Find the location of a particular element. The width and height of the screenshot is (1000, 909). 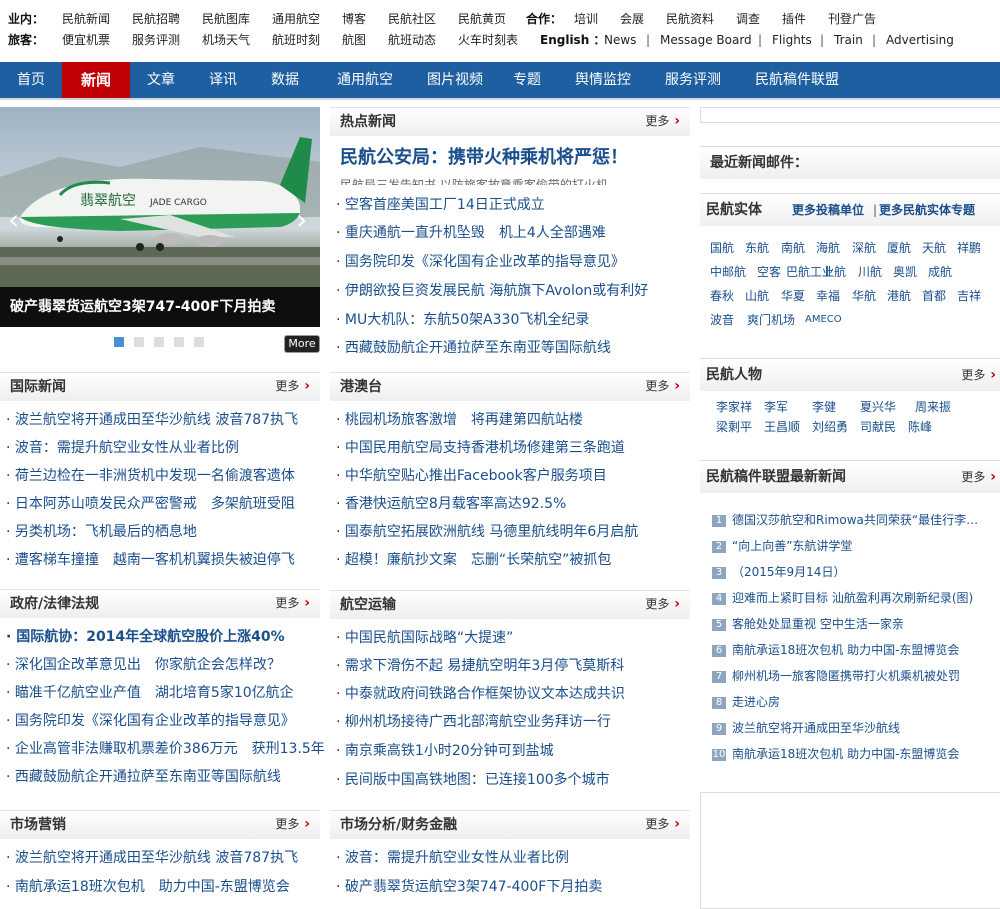

link-service-review: 服务评测 is located at coordinates (156, 40).